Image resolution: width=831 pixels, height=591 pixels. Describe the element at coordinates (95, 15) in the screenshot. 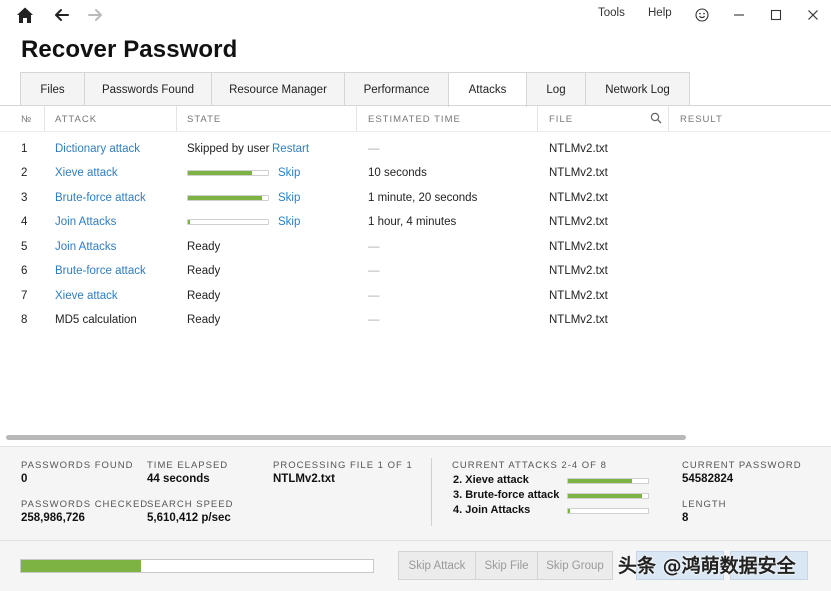

I see `forward-arrow-icon` at that location.